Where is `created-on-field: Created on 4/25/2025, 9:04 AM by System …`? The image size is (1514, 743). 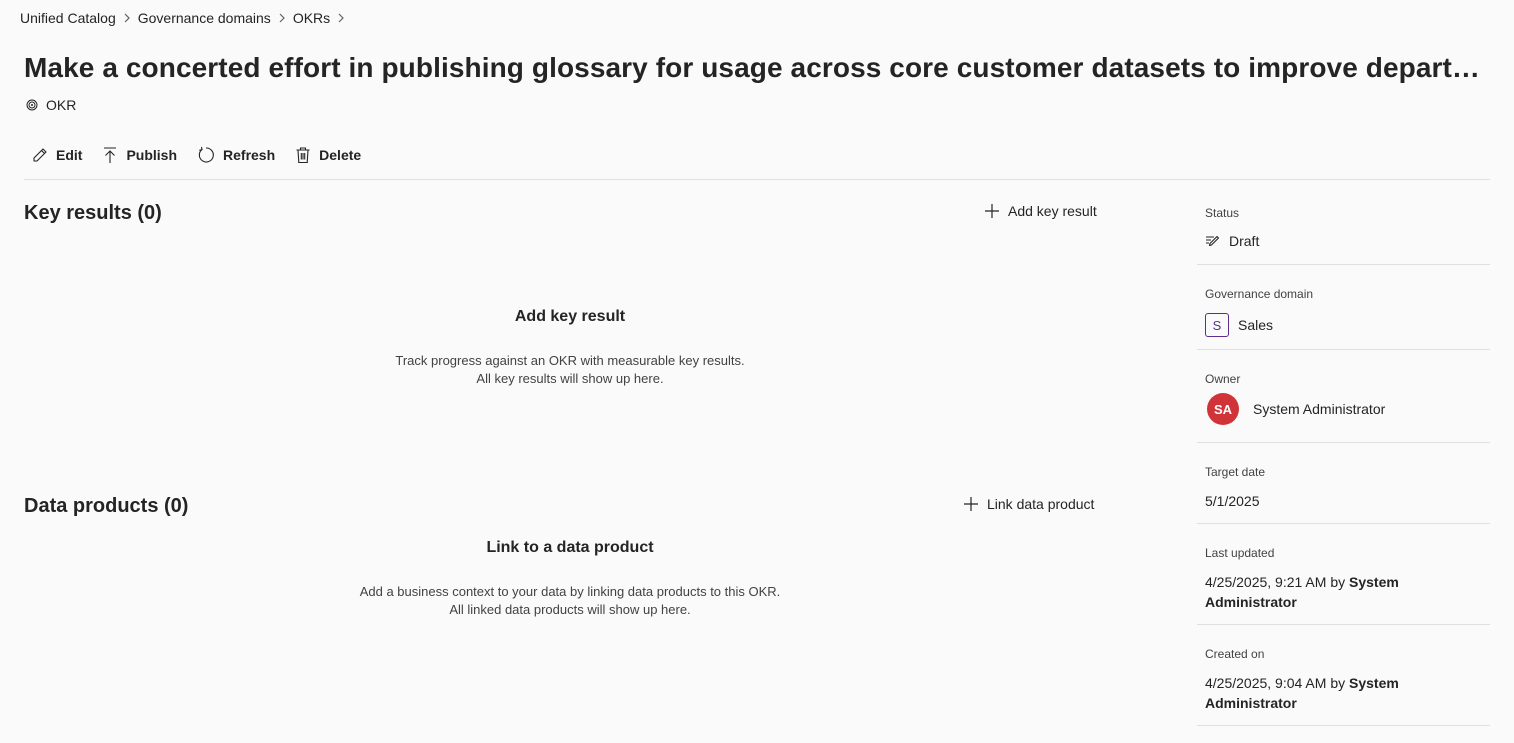
created-on-field: Created on 4/25/2025, 9:04 AM by System … is located at coordinates (1343, 675).